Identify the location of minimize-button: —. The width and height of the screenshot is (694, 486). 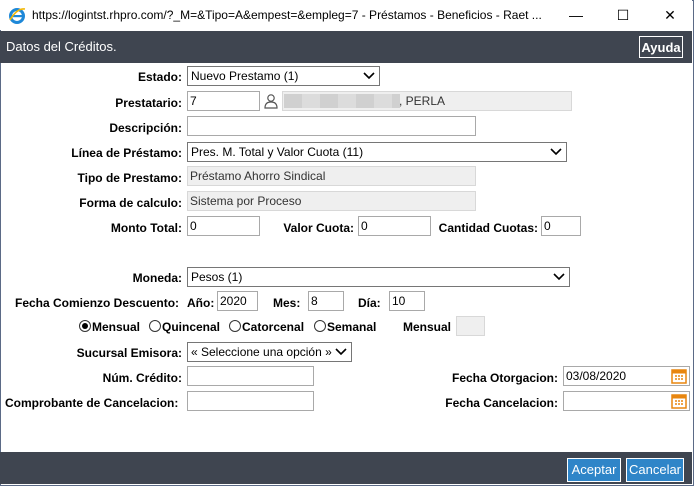
(576, 15).